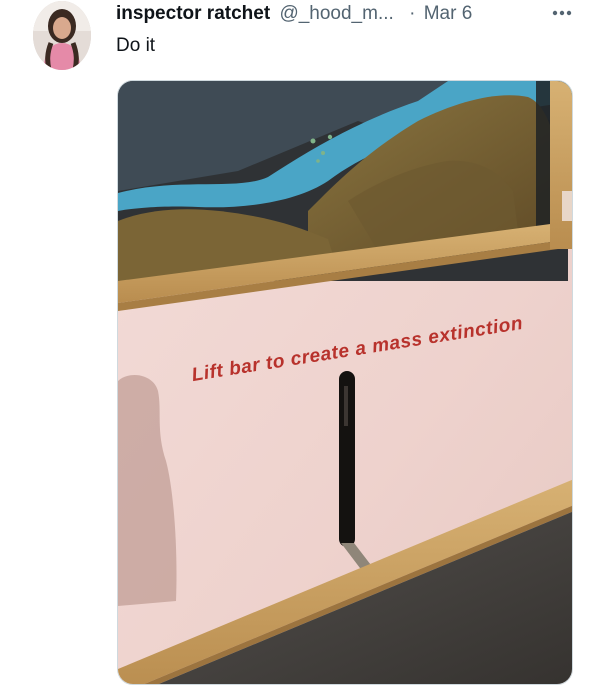  I want to click on timestamp: Mar 6, so click(448, 13).